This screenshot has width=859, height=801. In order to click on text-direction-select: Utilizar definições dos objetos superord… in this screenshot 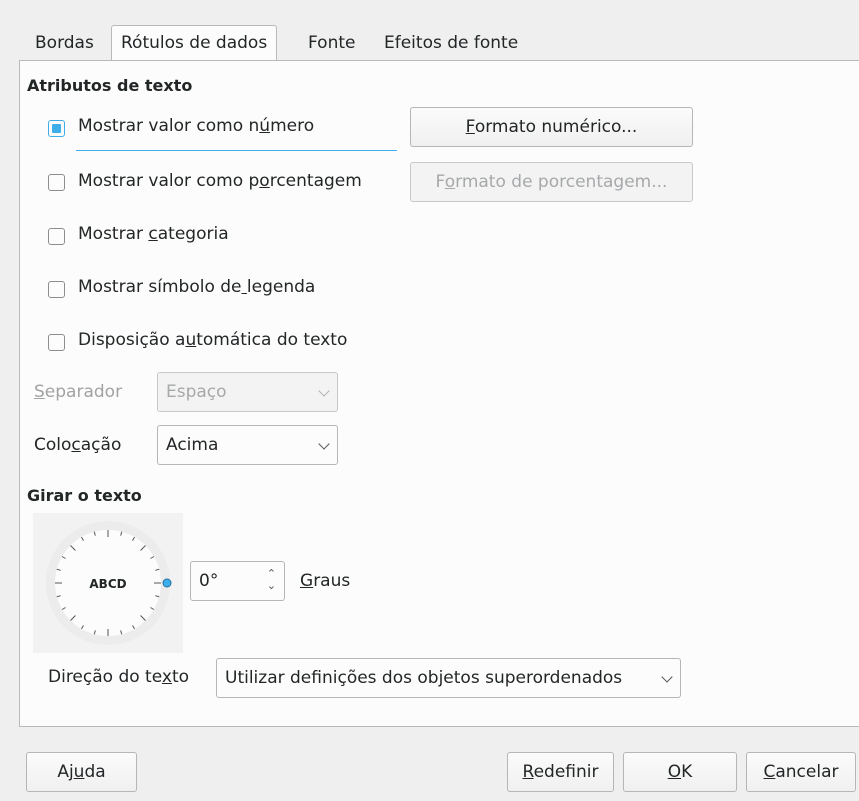, I will do `click(448, 678)`.